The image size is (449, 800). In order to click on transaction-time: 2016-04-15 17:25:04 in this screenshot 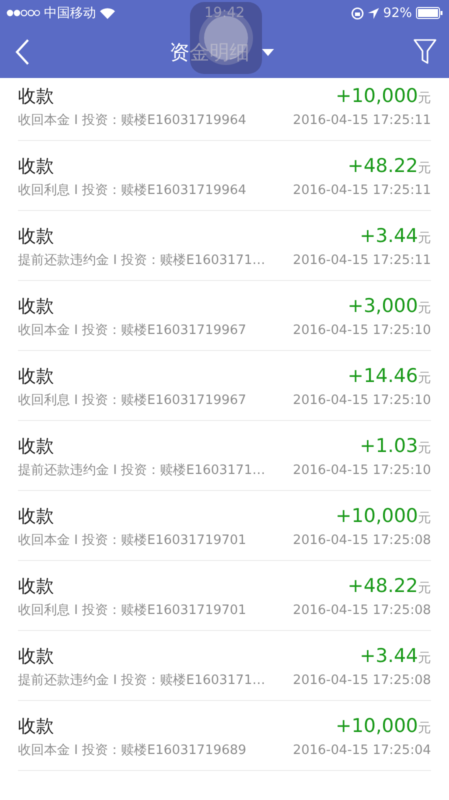, I will do `click(361, 750)`.